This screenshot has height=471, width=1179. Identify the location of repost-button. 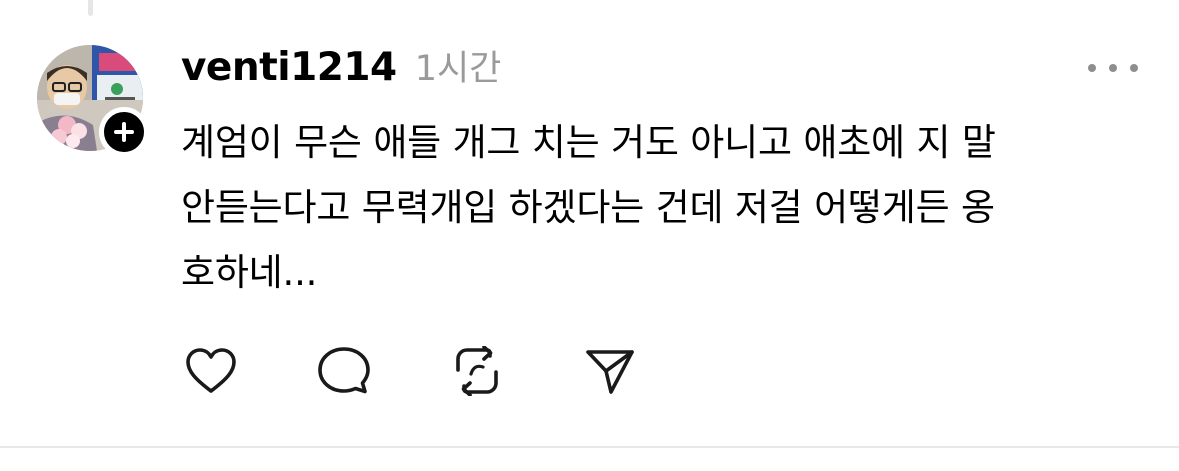
(477, 371).